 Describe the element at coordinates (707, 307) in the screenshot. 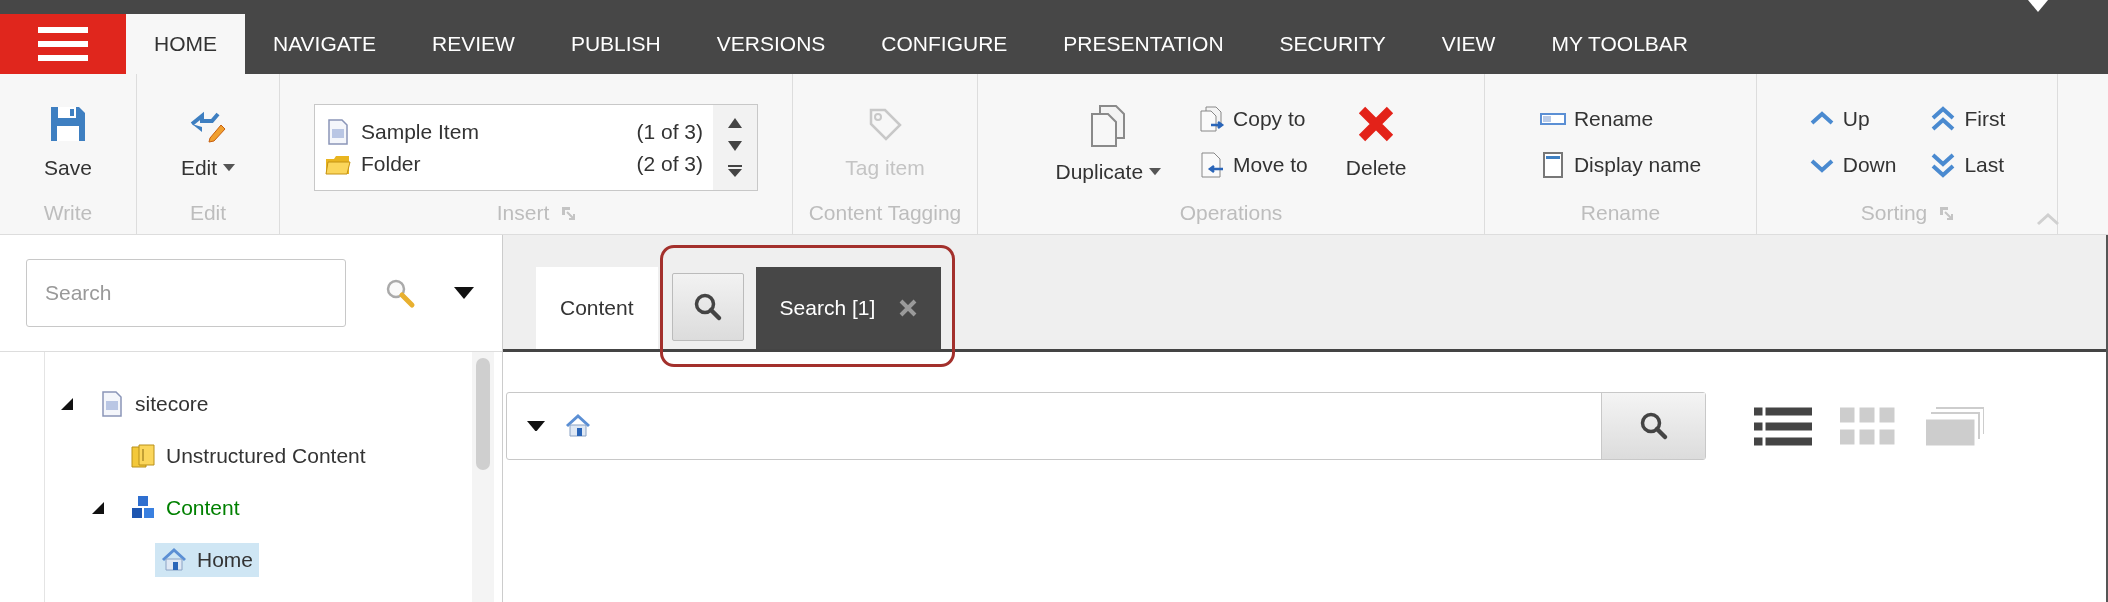

I see `search-tab-button` at that location.